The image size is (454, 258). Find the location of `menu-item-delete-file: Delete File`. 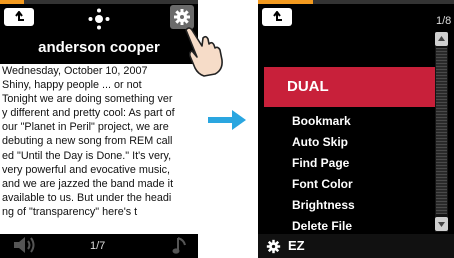

menu-item-delete-file: Delete File is located at coordinates (322, 226).